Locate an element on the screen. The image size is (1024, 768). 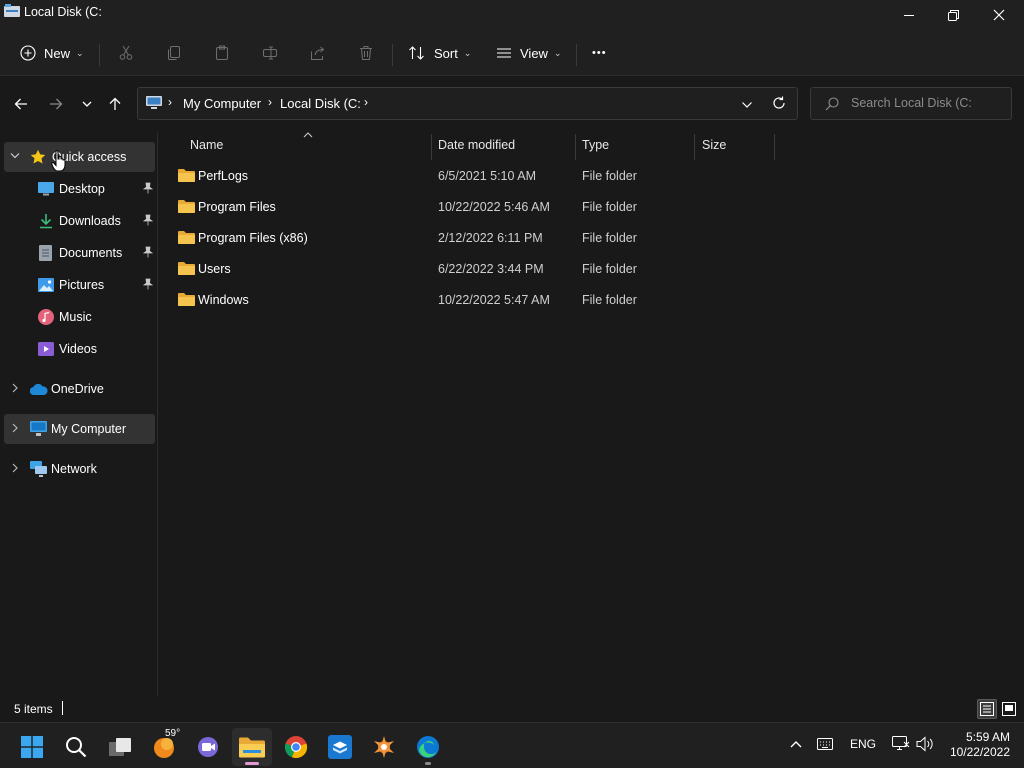
copy-button is located at coordinates (174, 53).